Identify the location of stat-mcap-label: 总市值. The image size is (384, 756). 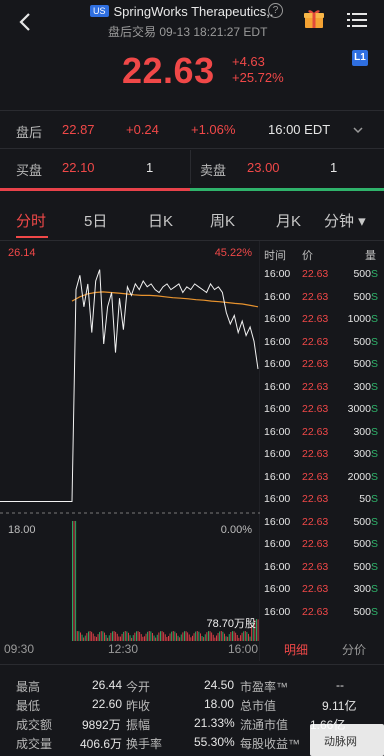
(258, 706).